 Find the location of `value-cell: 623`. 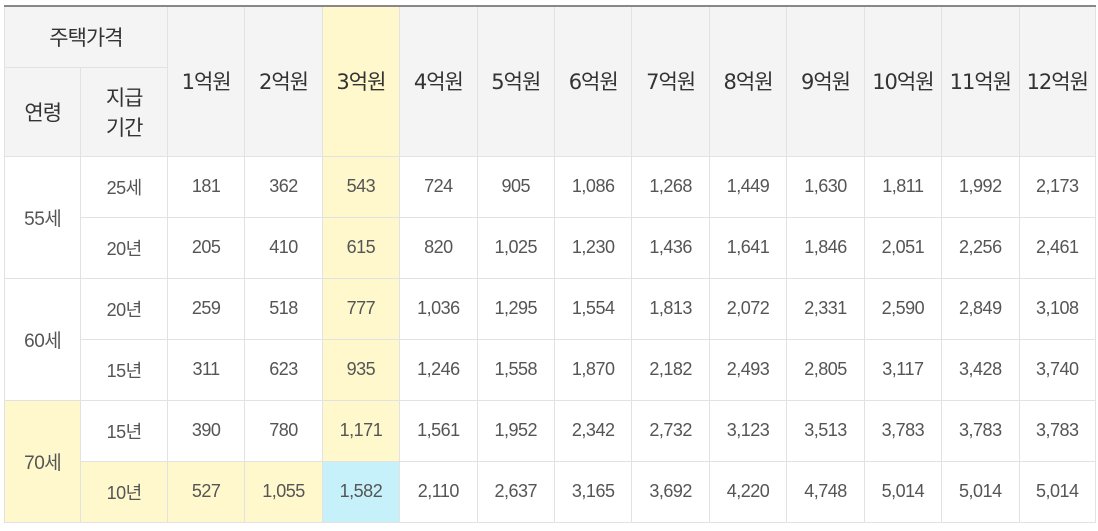

value-cell: 623 is located at coordinates (283, 369).